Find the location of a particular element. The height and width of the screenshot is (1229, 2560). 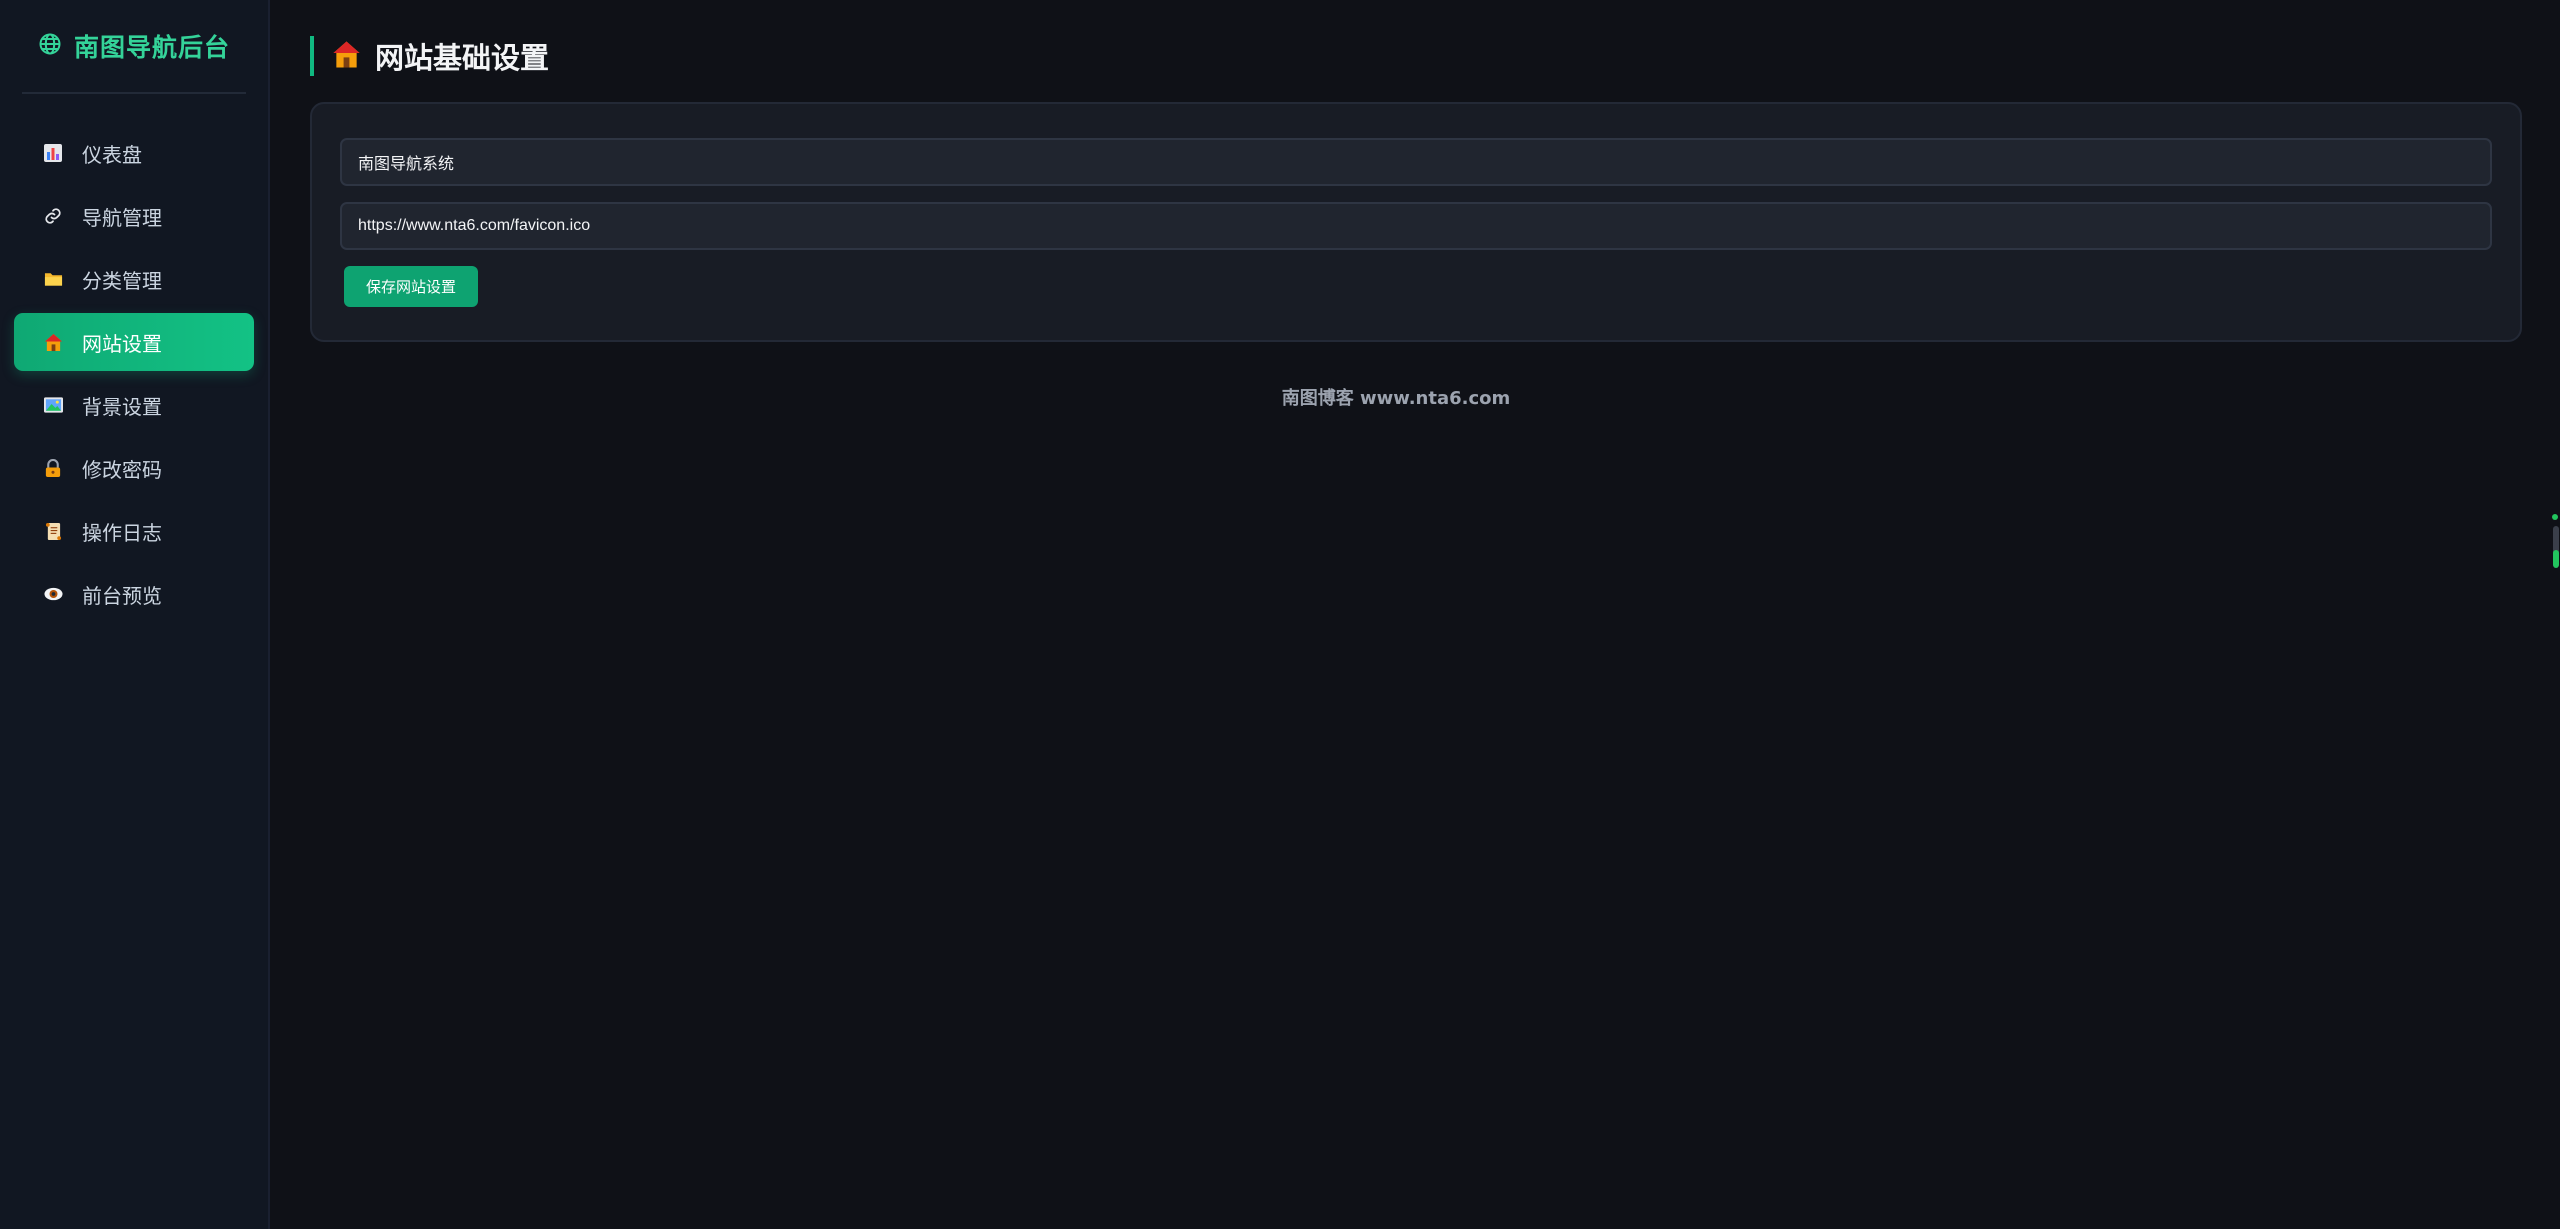

brand: 南图导航后台 is located at coordinates (134, 47).